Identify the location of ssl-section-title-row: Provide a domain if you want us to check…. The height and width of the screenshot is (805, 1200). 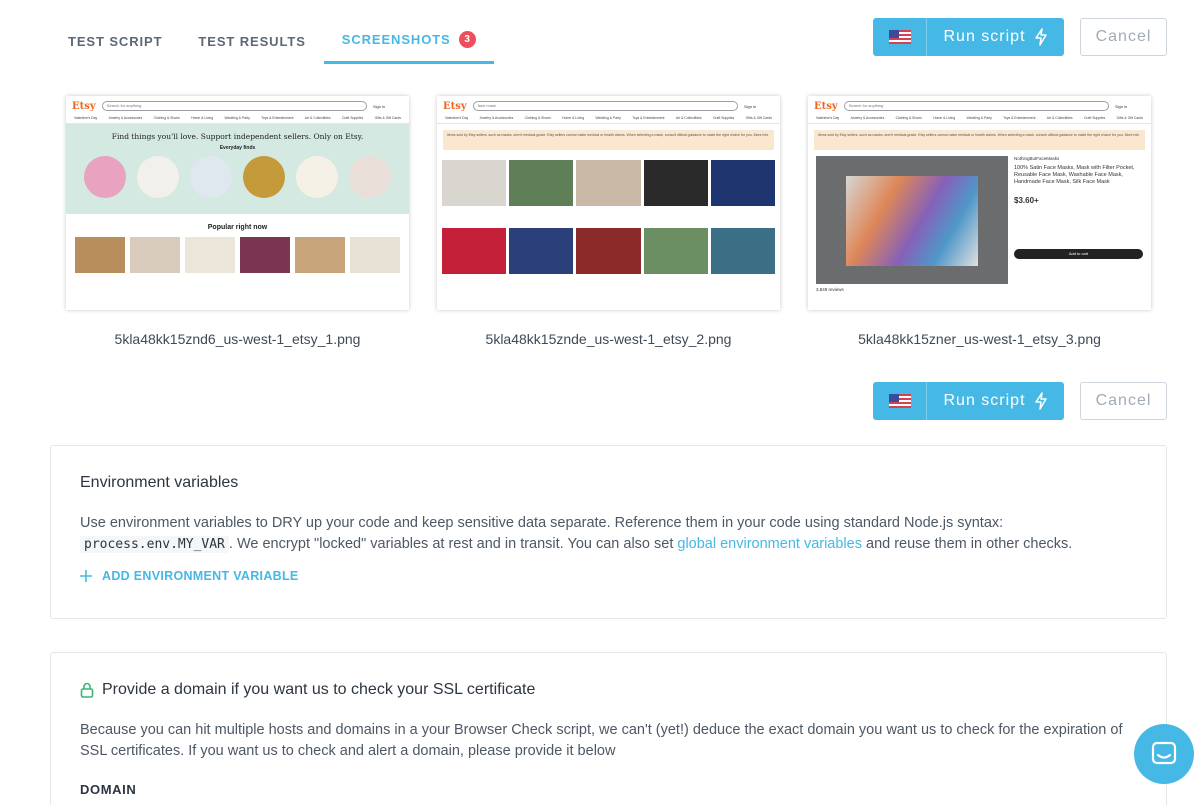
(307, 690).